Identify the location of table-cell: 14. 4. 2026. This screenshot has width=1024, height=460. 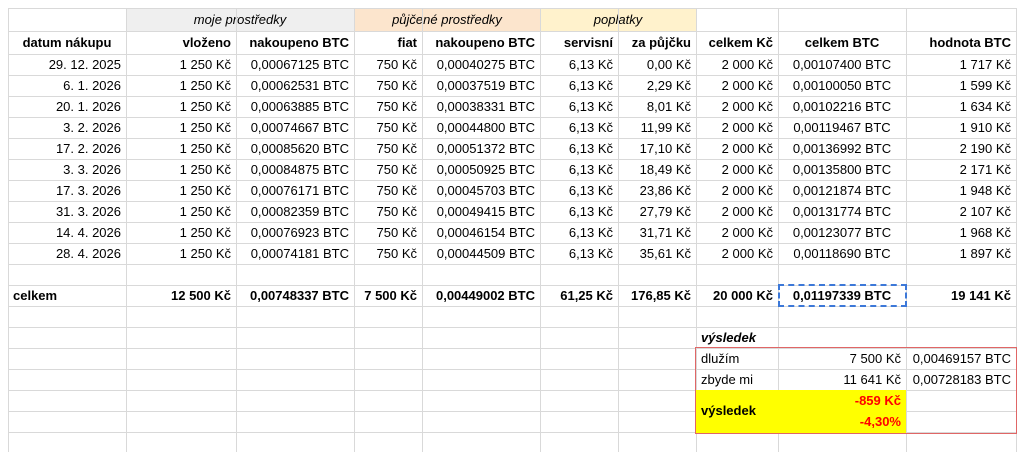
(67, 232).